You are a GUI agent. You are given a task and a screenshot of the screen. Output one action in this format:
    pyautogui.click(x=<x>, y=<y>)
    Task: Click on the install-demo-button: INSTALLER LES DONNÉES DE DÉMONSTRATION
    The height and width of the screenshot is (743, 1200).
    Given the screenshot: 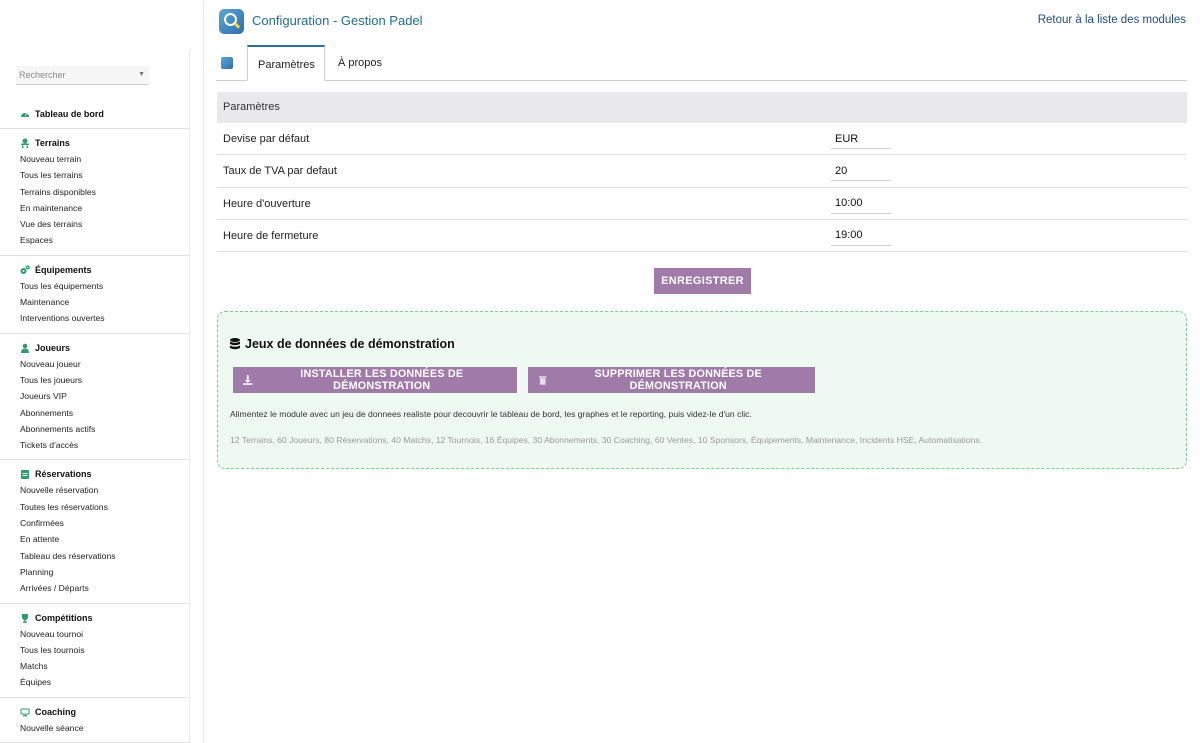 What is the action you would take?
    pyautogui.click(x=375, y=380)
    